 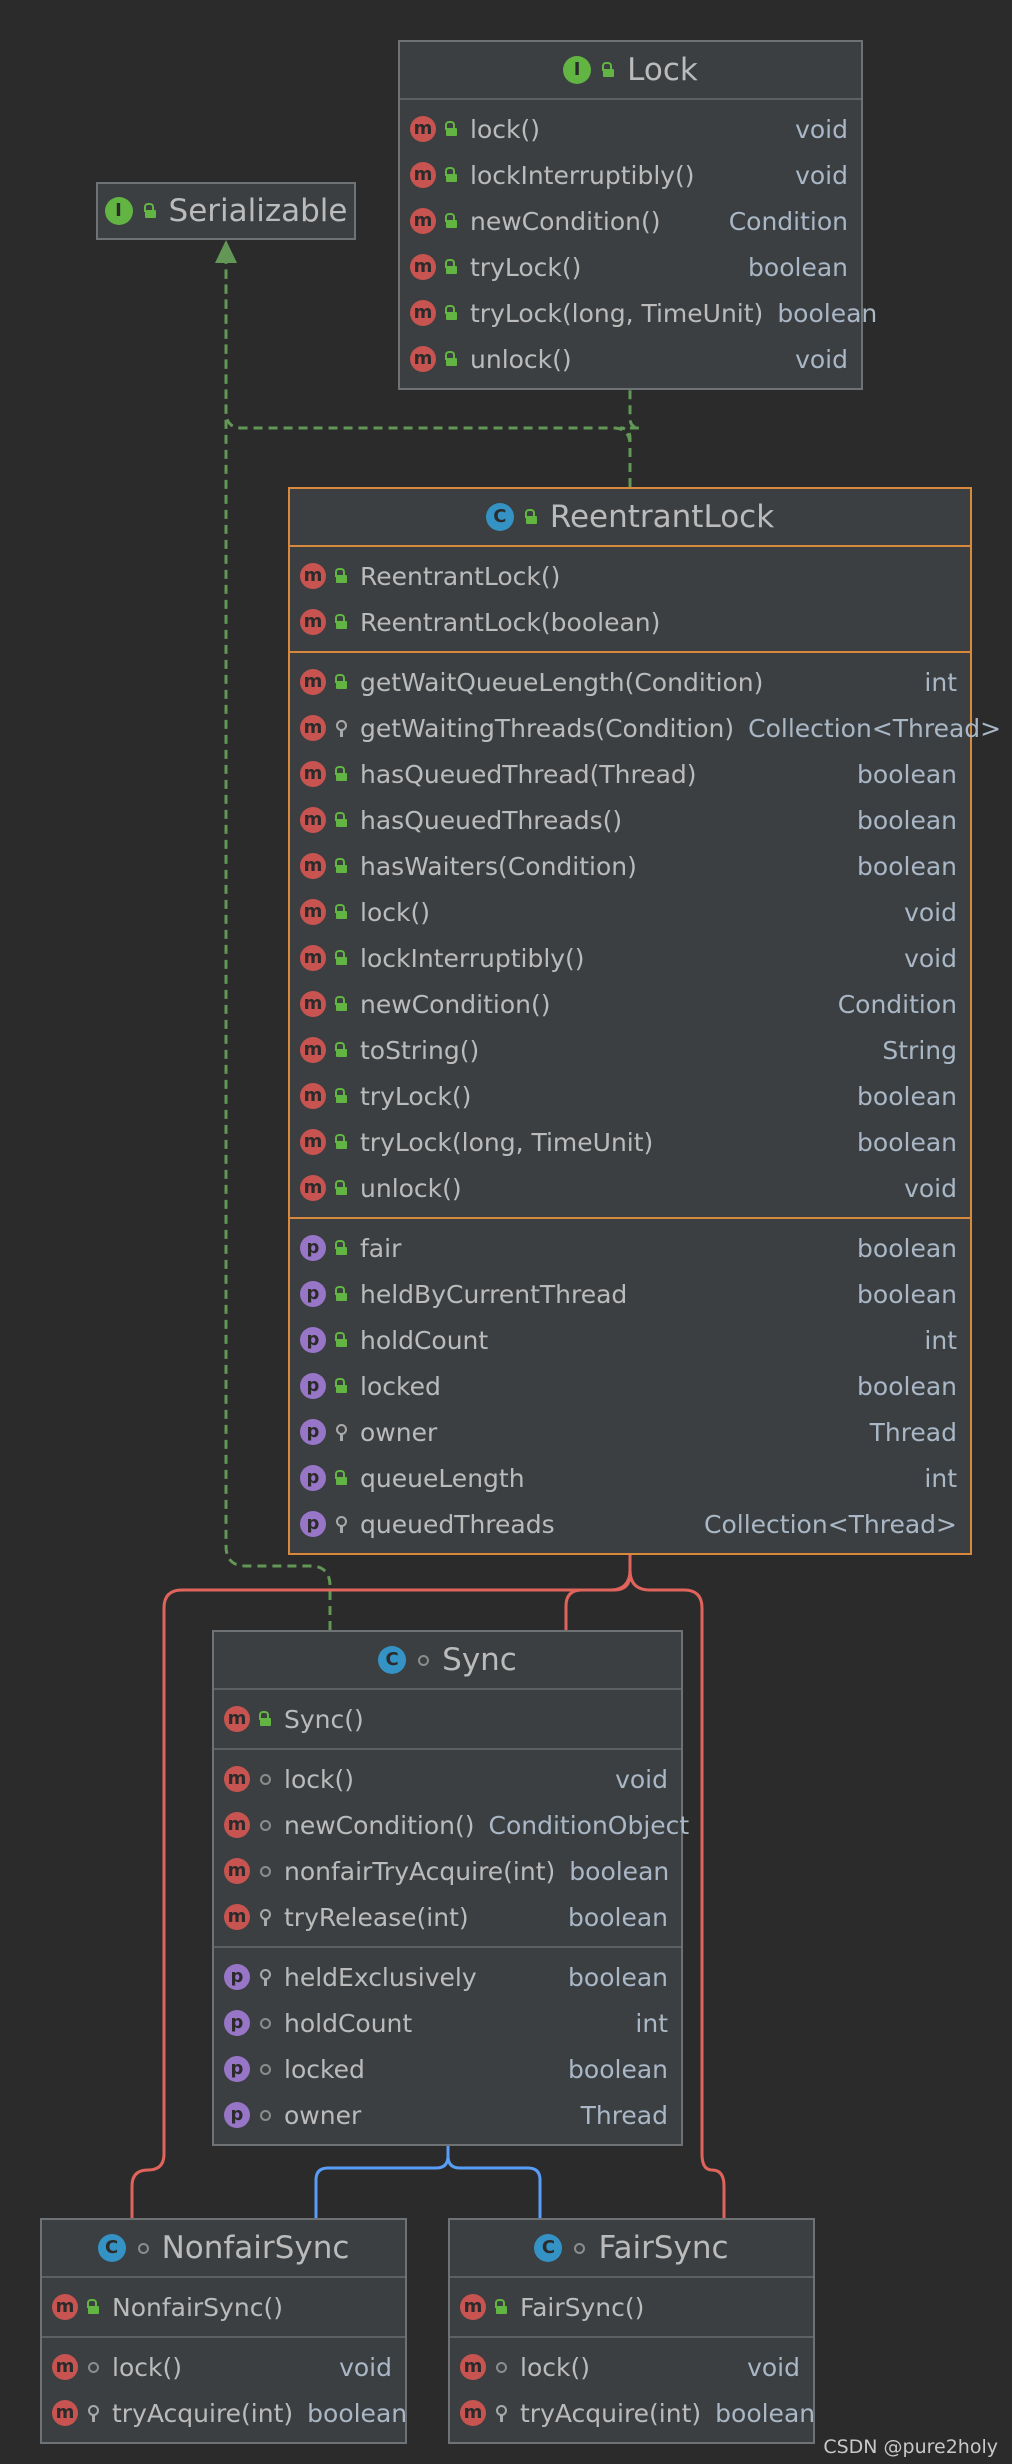 What do you see at coordinates (630, 1050) in the screenshot?
I see `method-row: m toString() String` at bounding box center [630, 1050].